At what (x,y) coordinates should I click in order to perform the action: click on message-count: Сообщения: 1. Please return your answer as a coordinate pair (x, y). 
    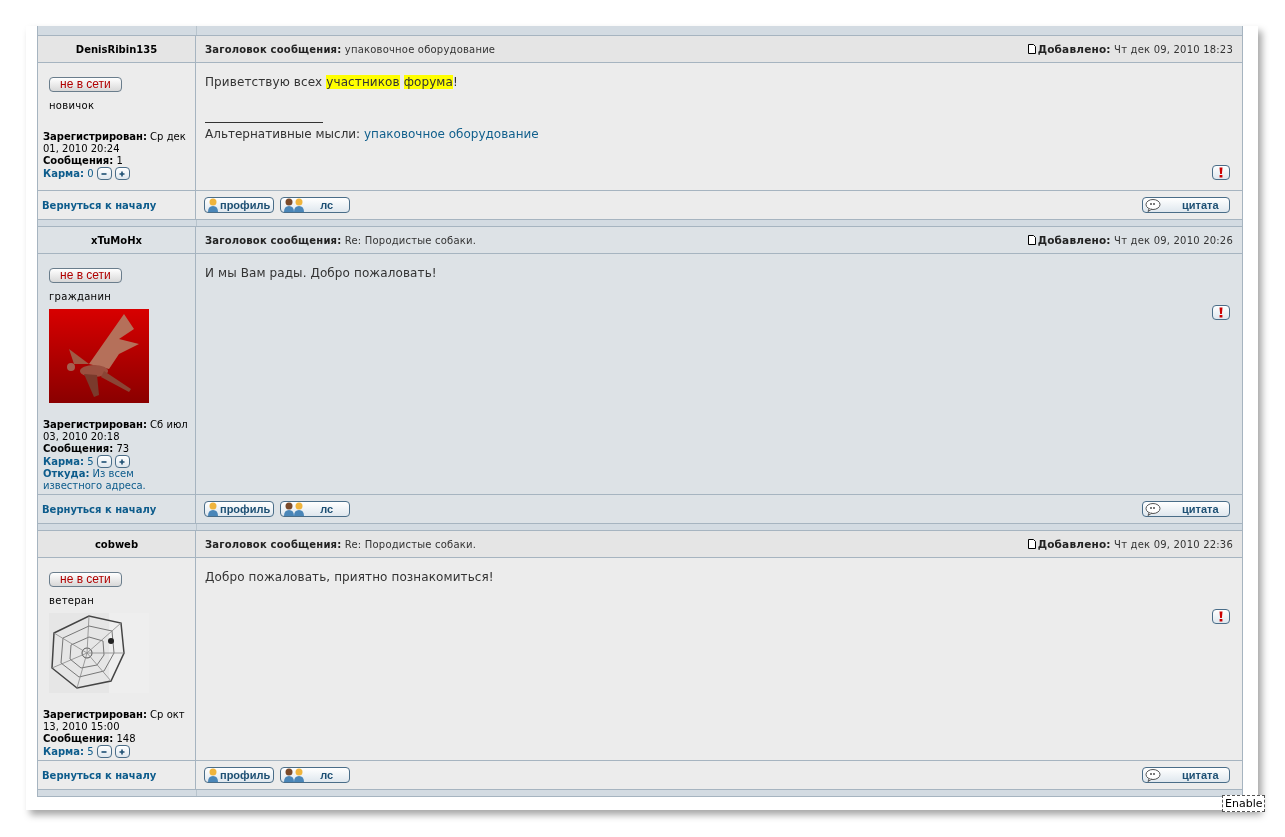
    Looking at the image, I should click on (83, 161).